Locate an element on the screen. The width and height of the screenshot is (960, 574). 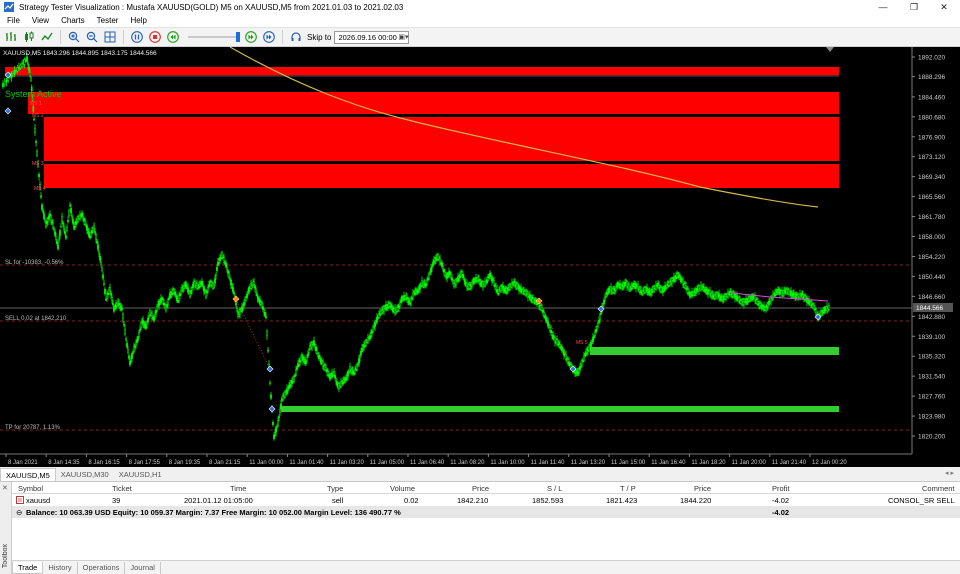
price-tick-label: 1858.000 is located at coordinates (931, 237).